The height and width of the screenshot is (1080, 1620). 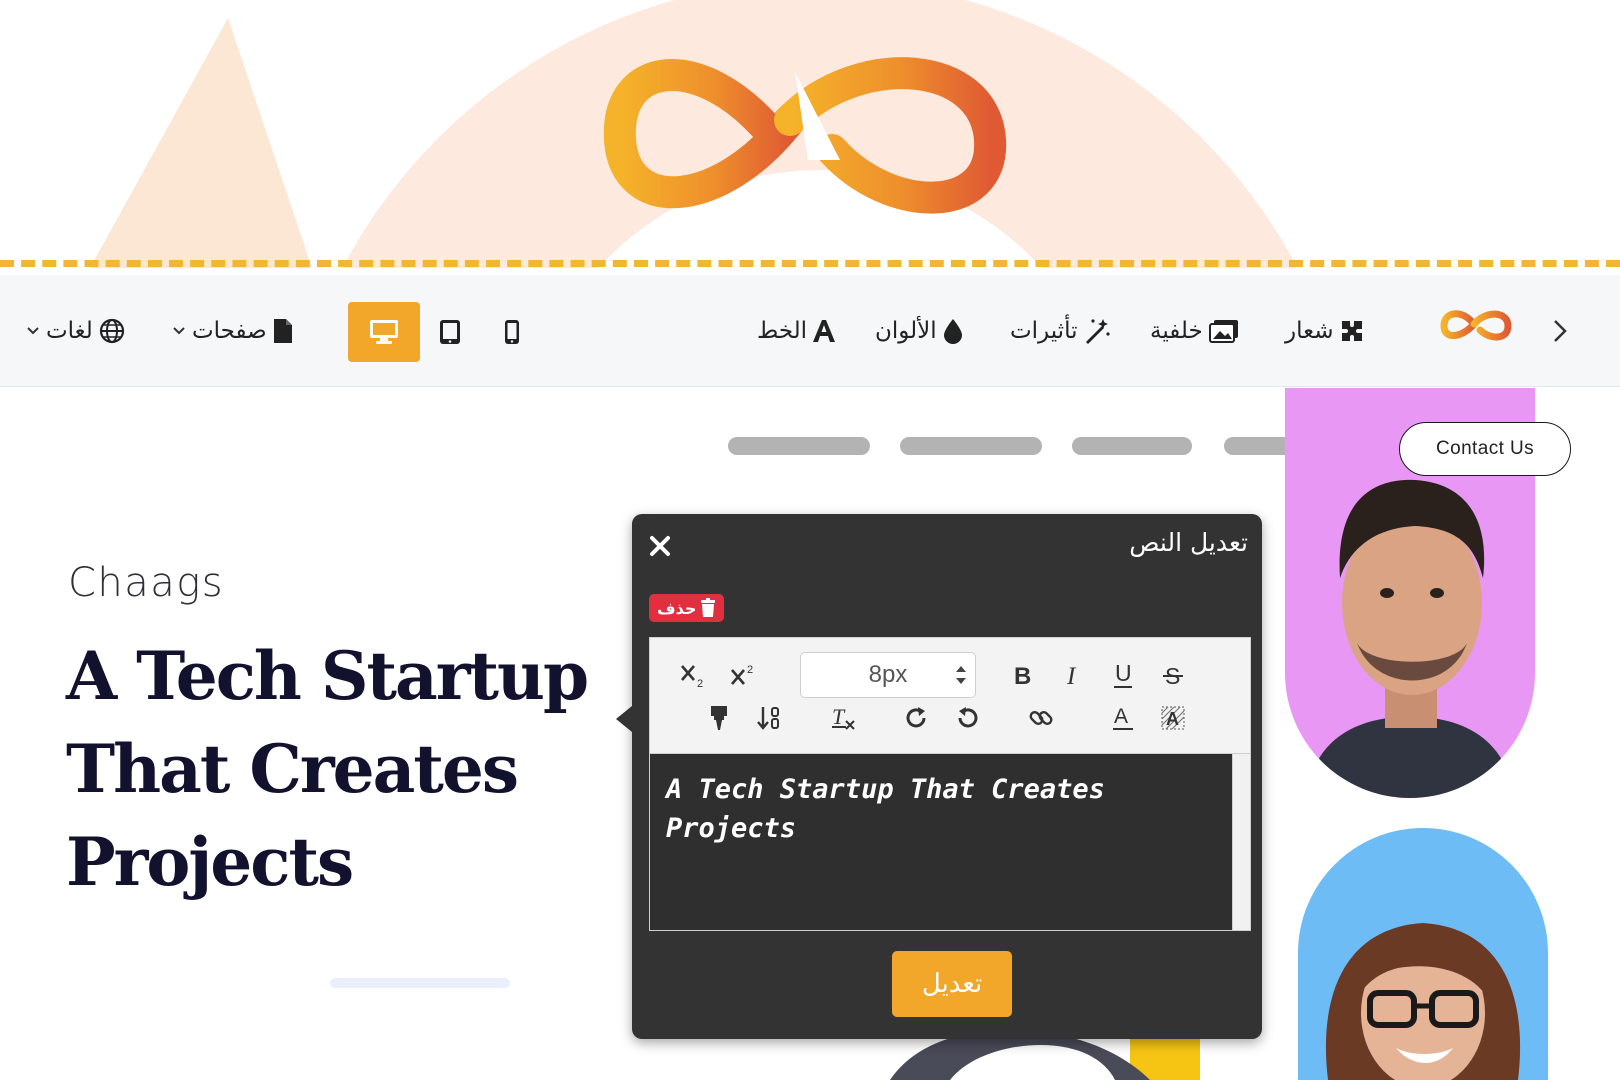 I want to click on underline-icon: U, so click(x=1123, y=674).